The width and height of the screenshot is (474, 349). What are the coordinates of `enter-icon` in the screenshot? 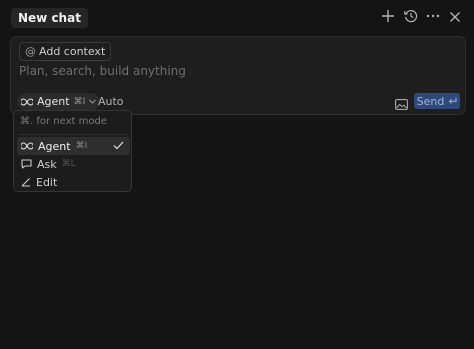 It's located at (452, 101).